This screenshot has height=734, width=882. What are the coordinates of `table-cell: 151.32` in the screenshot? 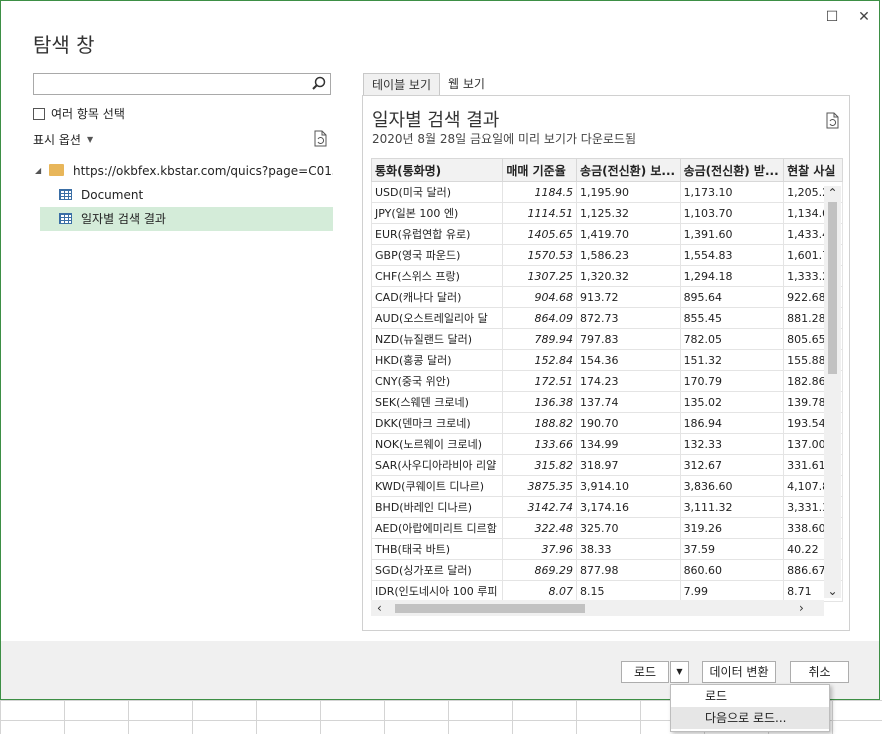 It's located at (732, 360).